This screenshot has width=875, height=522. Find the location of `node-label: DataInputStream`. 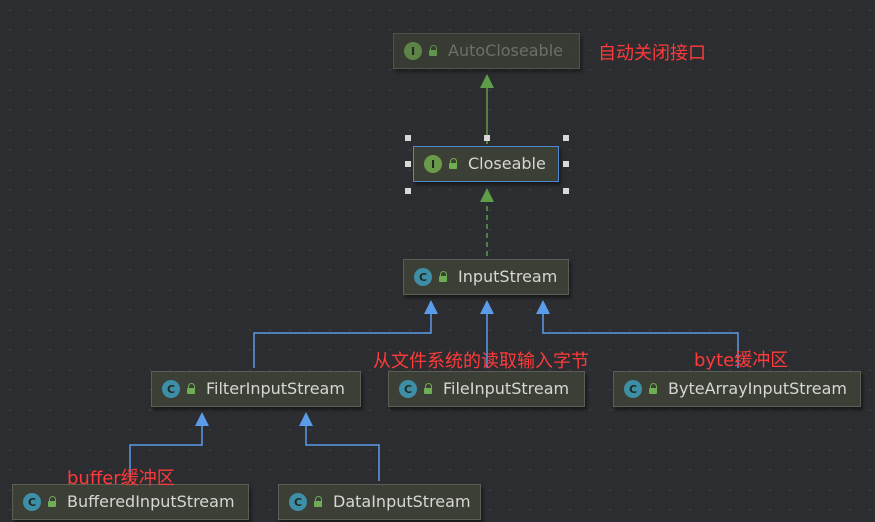

node-label: DataInputStream is located at coordinates (402, 501).